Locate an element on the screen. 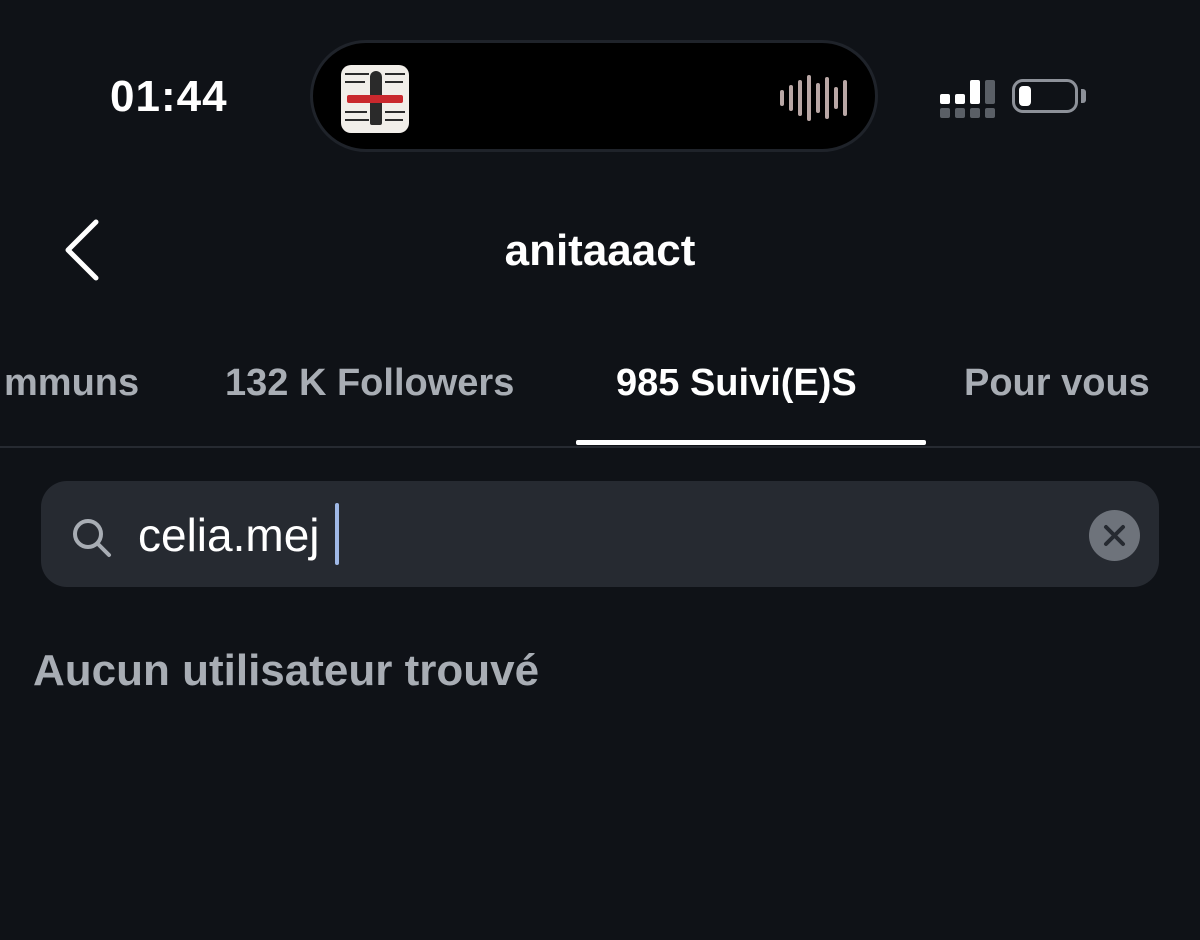 This screenshot has width=1200, height=940. tab-suivis: 985 Suivi(E)S is located at coordinates (736, 383).